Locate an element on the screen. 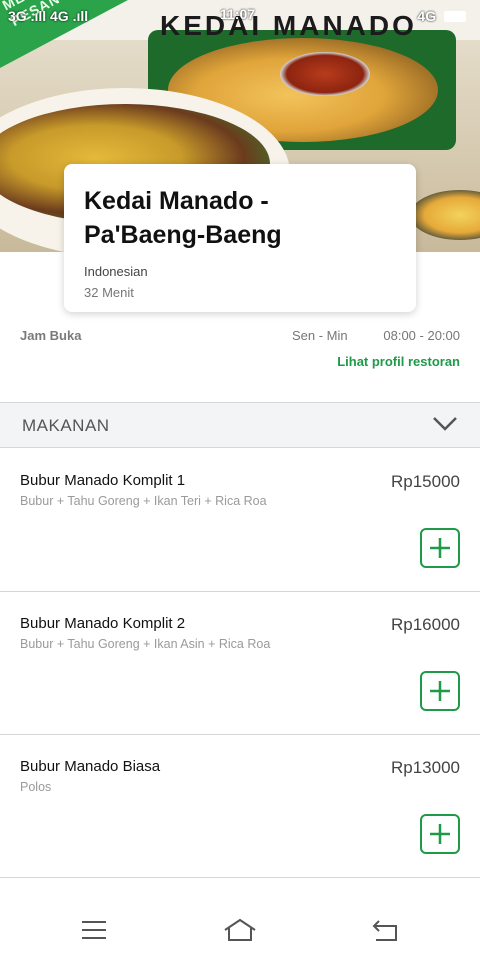  opening-days: Sen - Min is located at coordinates (320, 335).